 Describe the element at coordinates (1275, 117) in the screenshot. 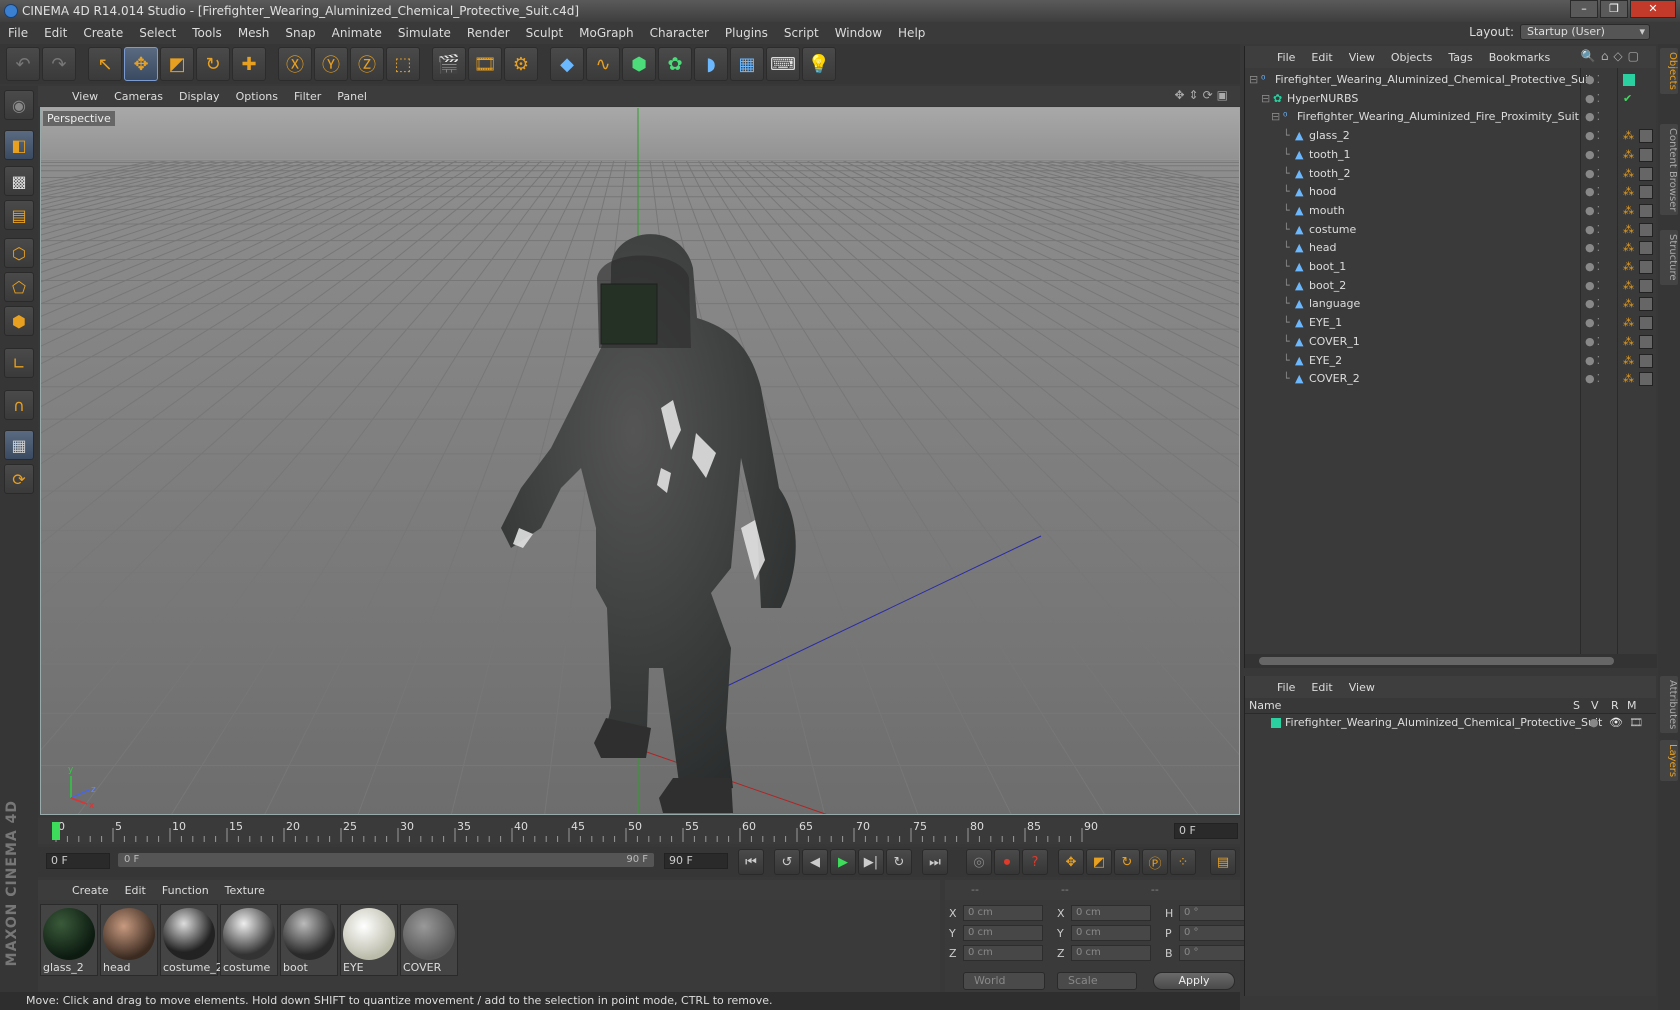

I see `tree-expander-icon: ⊟` at that location.